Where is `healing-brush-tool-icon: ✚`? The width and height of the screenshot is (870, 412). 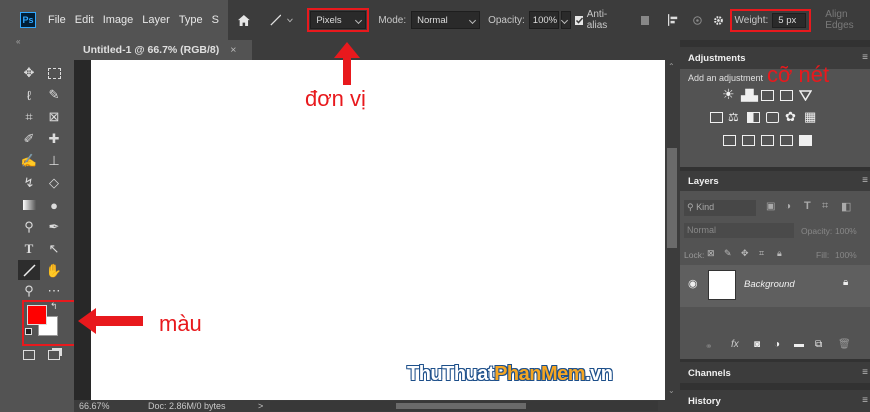 healing-brush-tool-icon: ✚ is located at coordinates (54, 139).